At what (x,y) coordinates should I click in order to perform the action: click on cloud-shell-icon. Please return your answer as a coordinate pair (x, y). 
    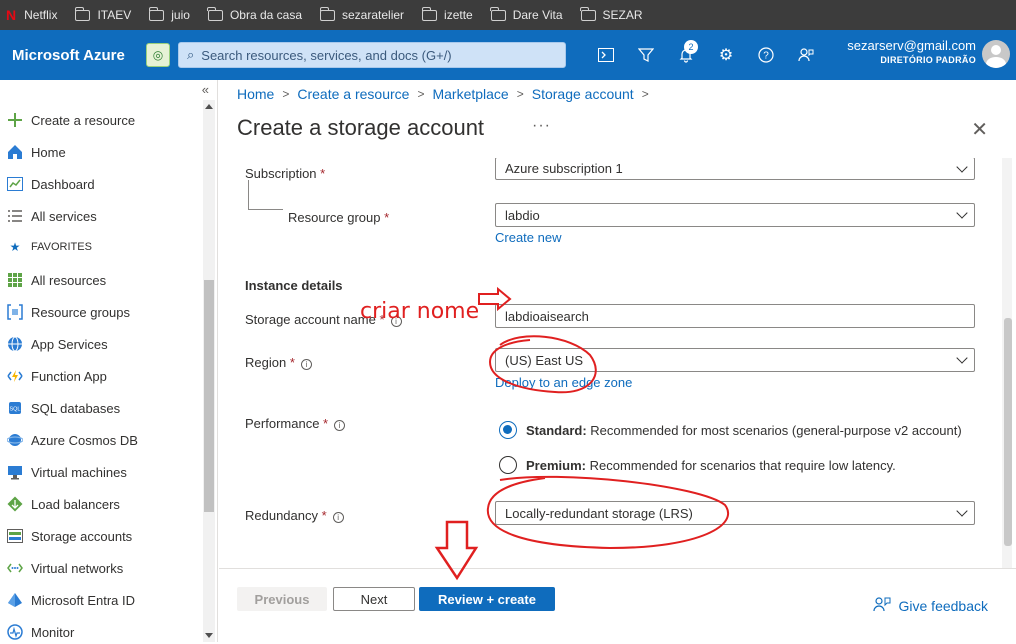
    Looking at the image, I should click on (606, 55).